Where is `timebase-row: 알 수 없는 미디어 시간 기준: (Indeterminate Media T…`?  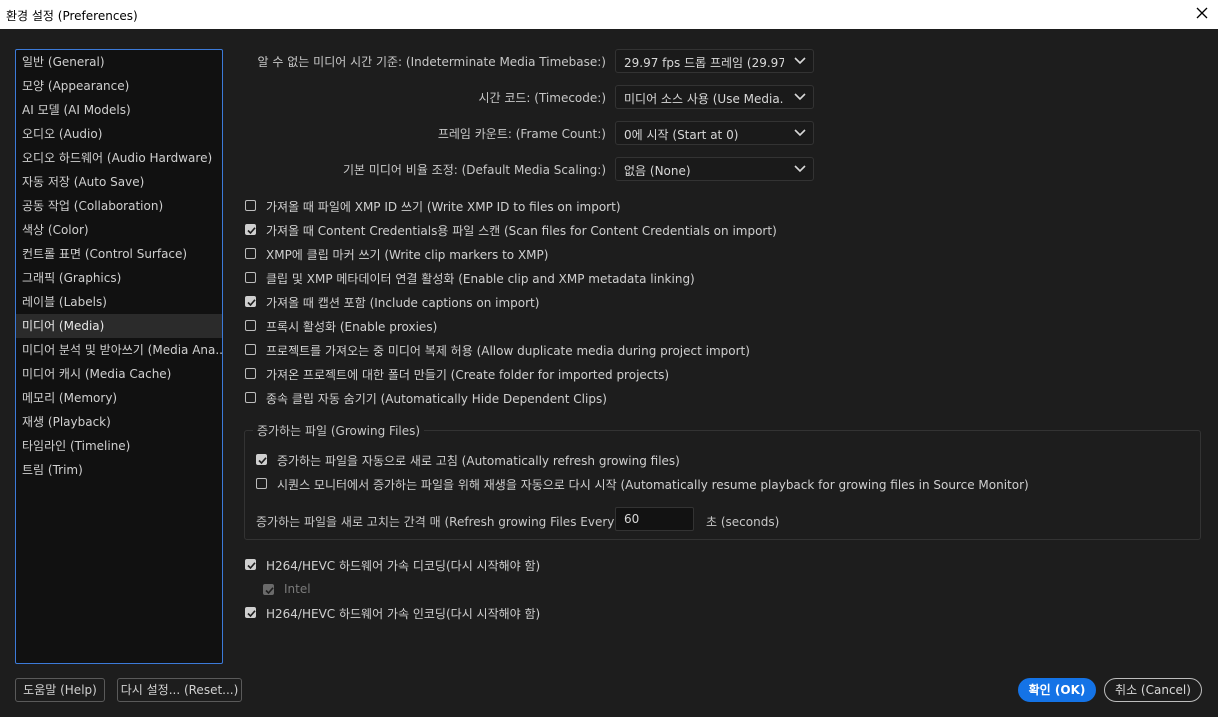 timebase-row: 알 수 없는 미디어 시간 기준: (Indeterminate Media T… is located at coordinates (525, 61).